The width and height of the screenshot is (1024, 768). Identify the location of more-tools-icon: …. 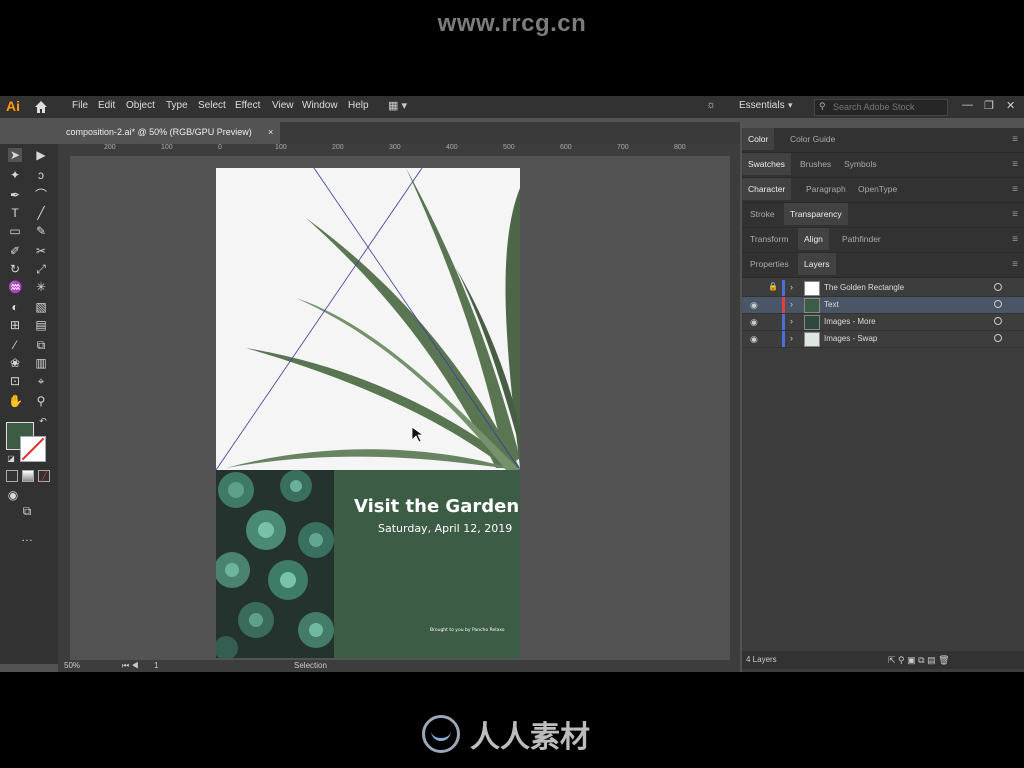
(27, 537).